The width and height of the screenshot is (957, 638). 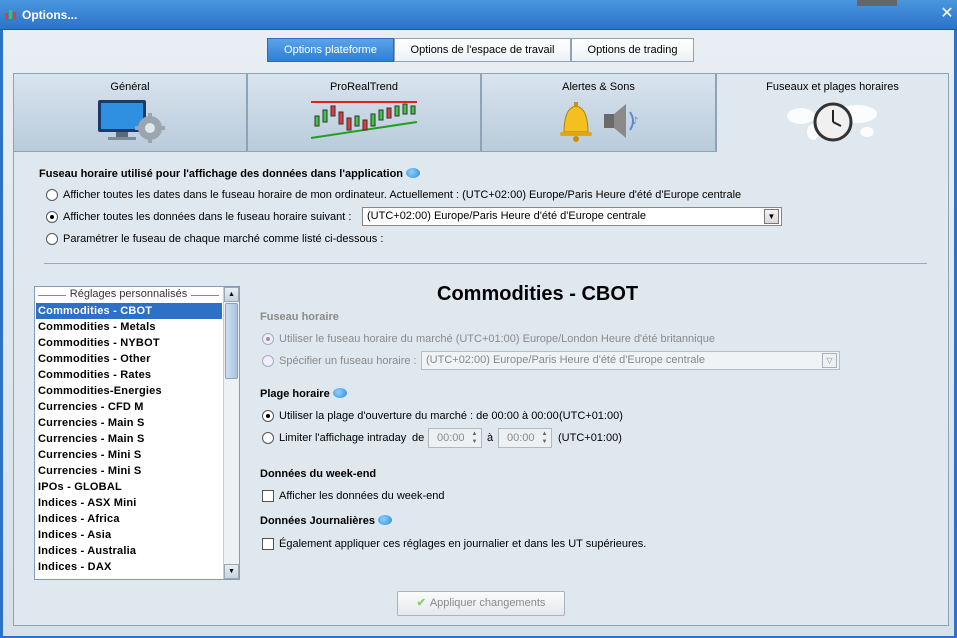 I want to click on tab-label: Alertes & Sons, so click(x=598, y=87).